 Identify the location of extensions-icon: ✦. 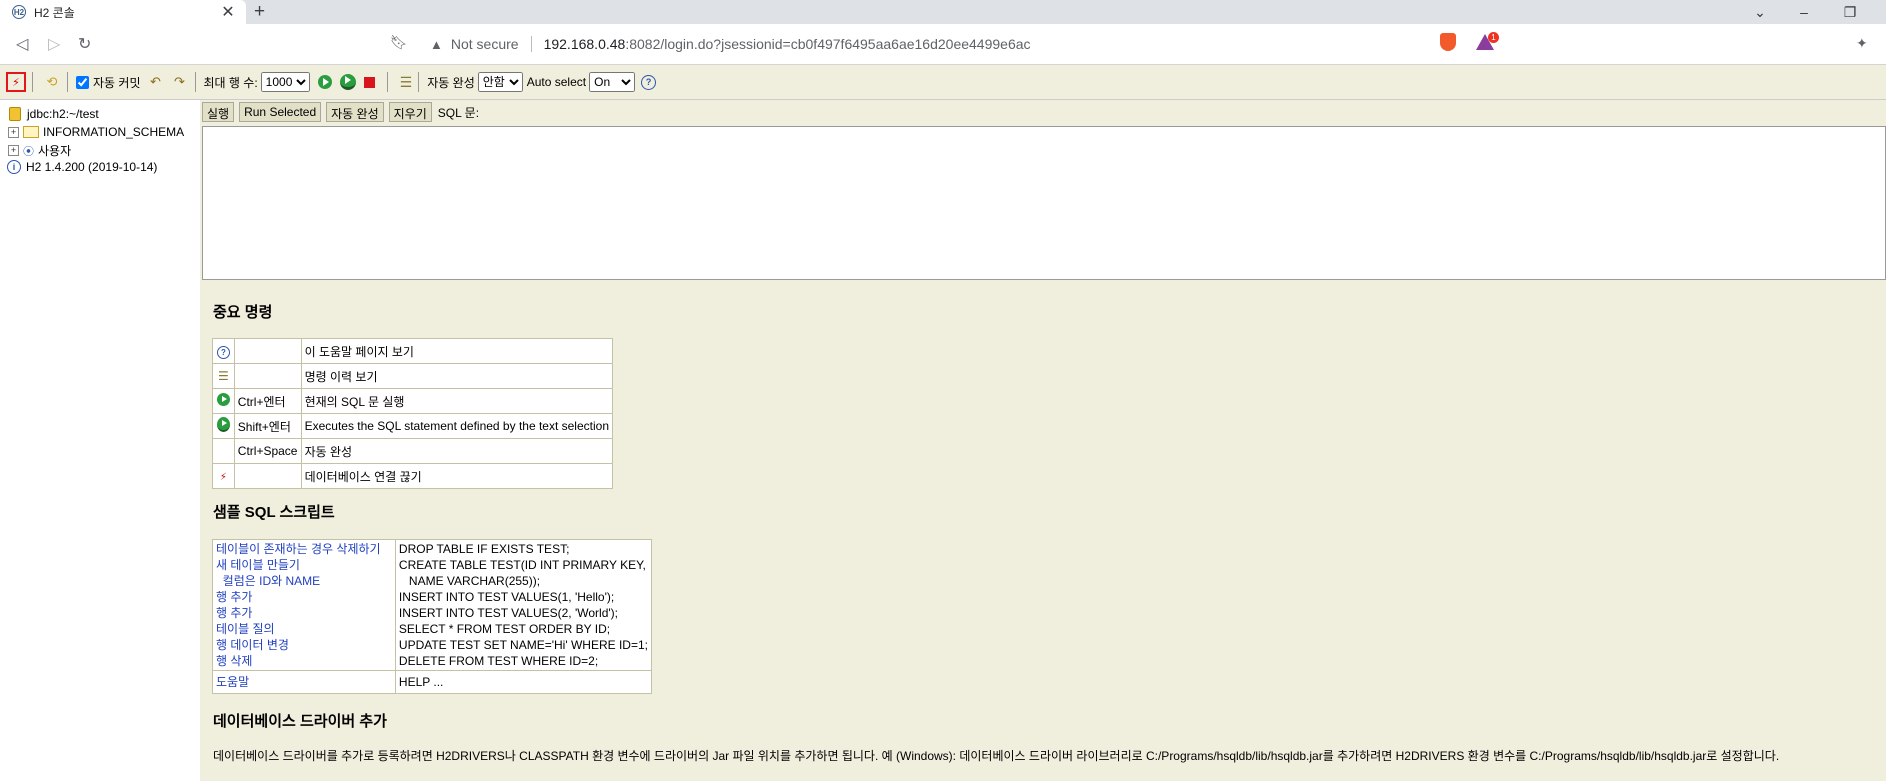
(1862, 43).